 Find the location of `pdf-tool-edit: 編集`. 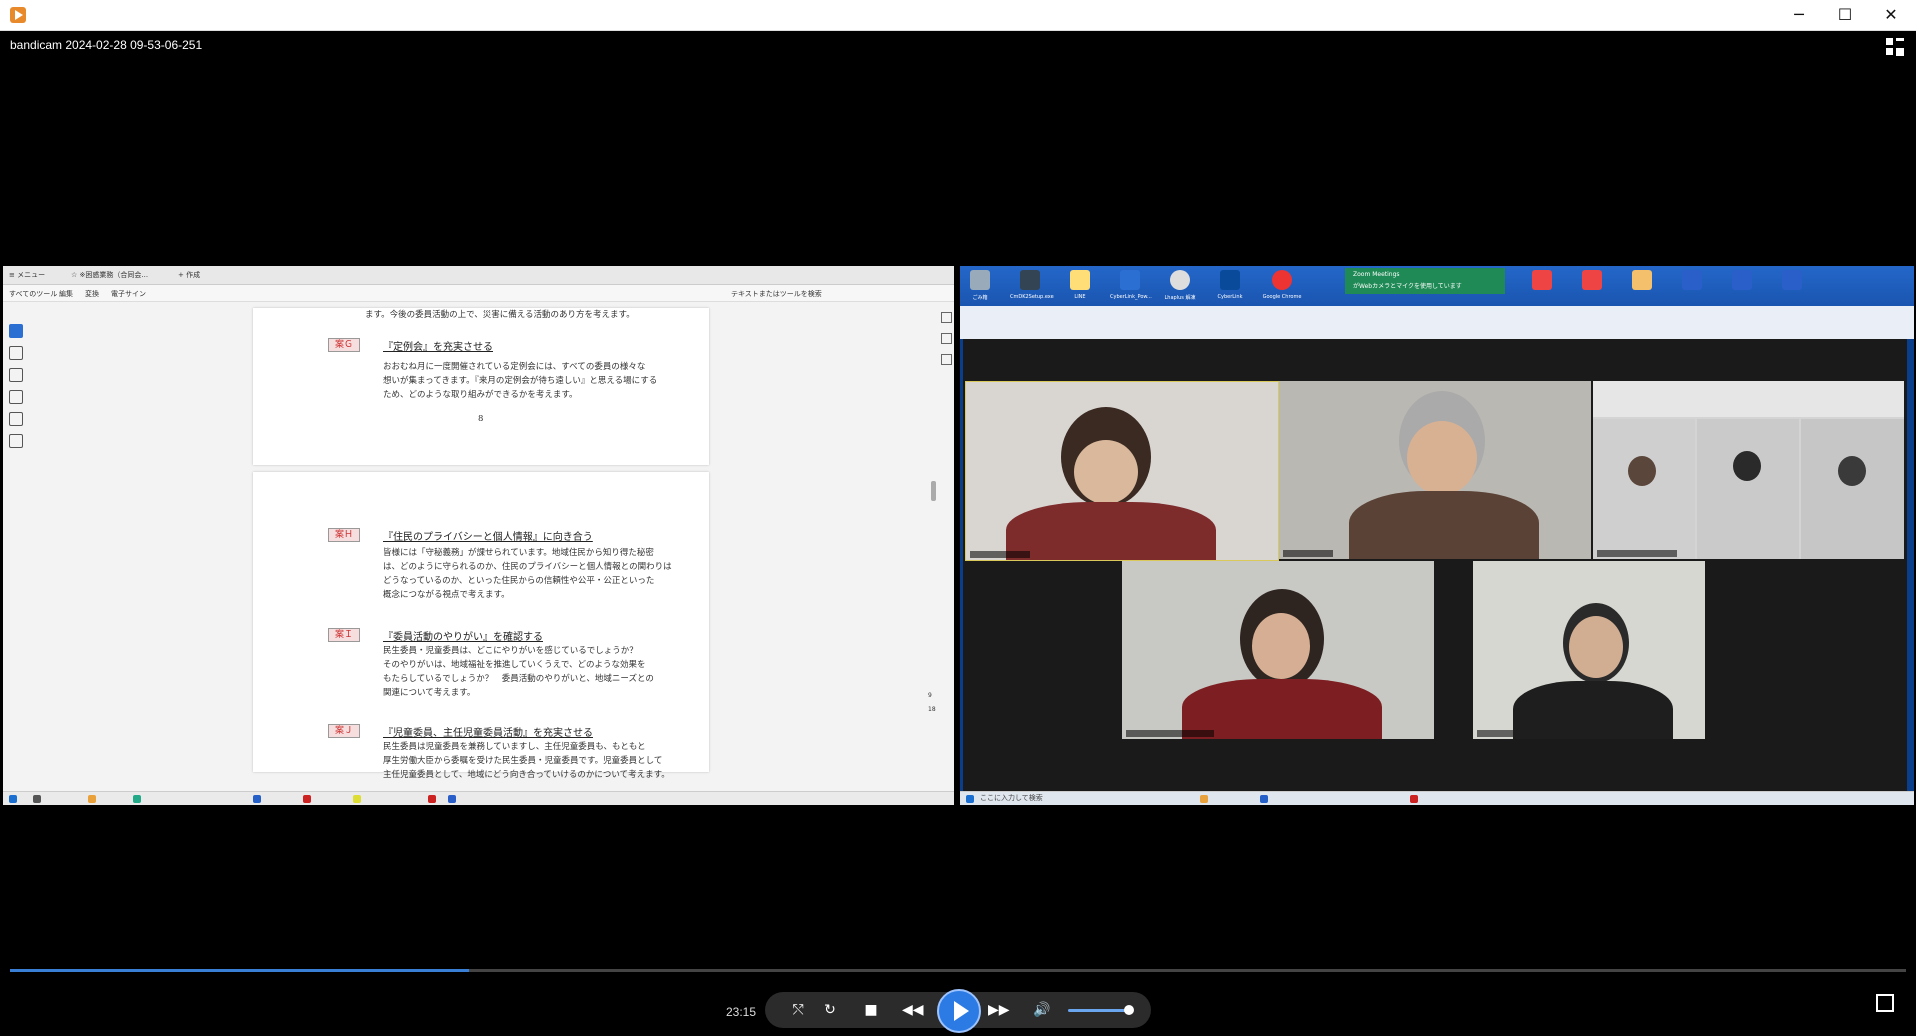

pdf-tool-edit: 編集 is located at coordinates (66, 294).